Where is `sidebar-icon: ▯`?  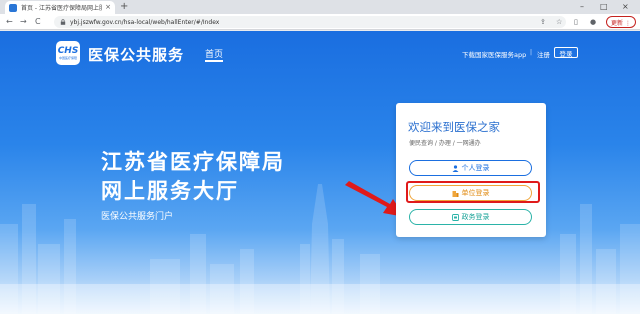 sidebar-icon: ▯ is located at coordinates (576, 22).